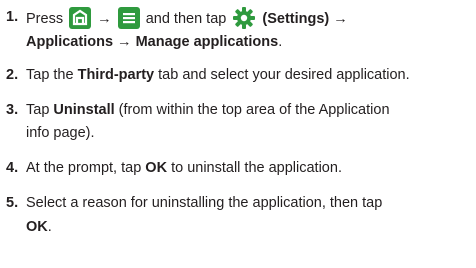 The image size is (476, 268). Describe the element at coordinates (296, 18) in the screenshot. I see `settings-label: (Settings)` at that location.